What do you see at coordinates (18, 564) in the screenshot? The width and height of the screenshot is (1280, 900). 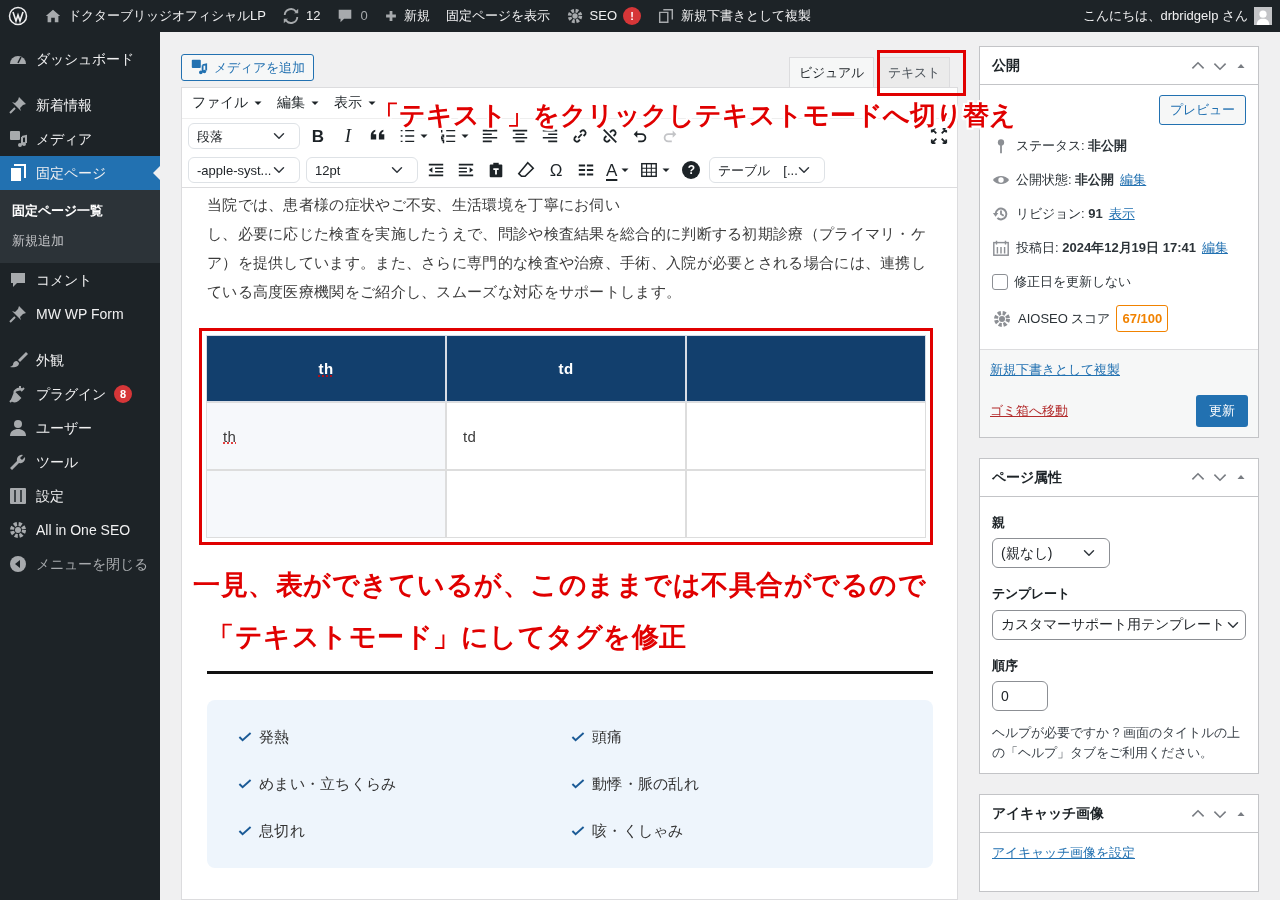 I see `collapse-icon` at bounding box center [18, 564].